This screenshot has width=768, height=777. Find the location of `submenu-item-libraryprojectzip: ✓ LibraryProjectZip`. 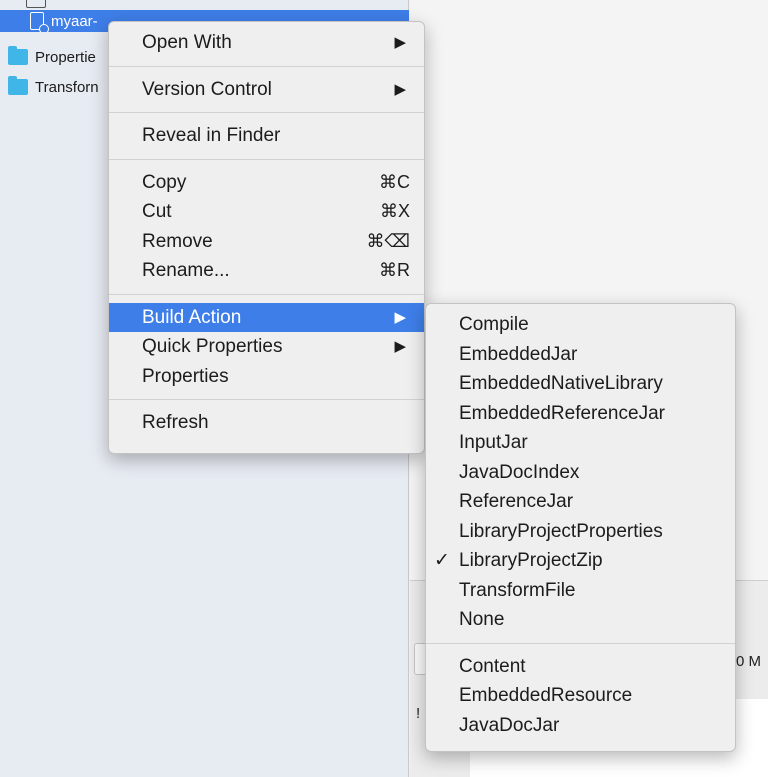

submenu-item-libraryprojectzip: ✓ LibraryProjectZip is located at coordinates (580, 561).